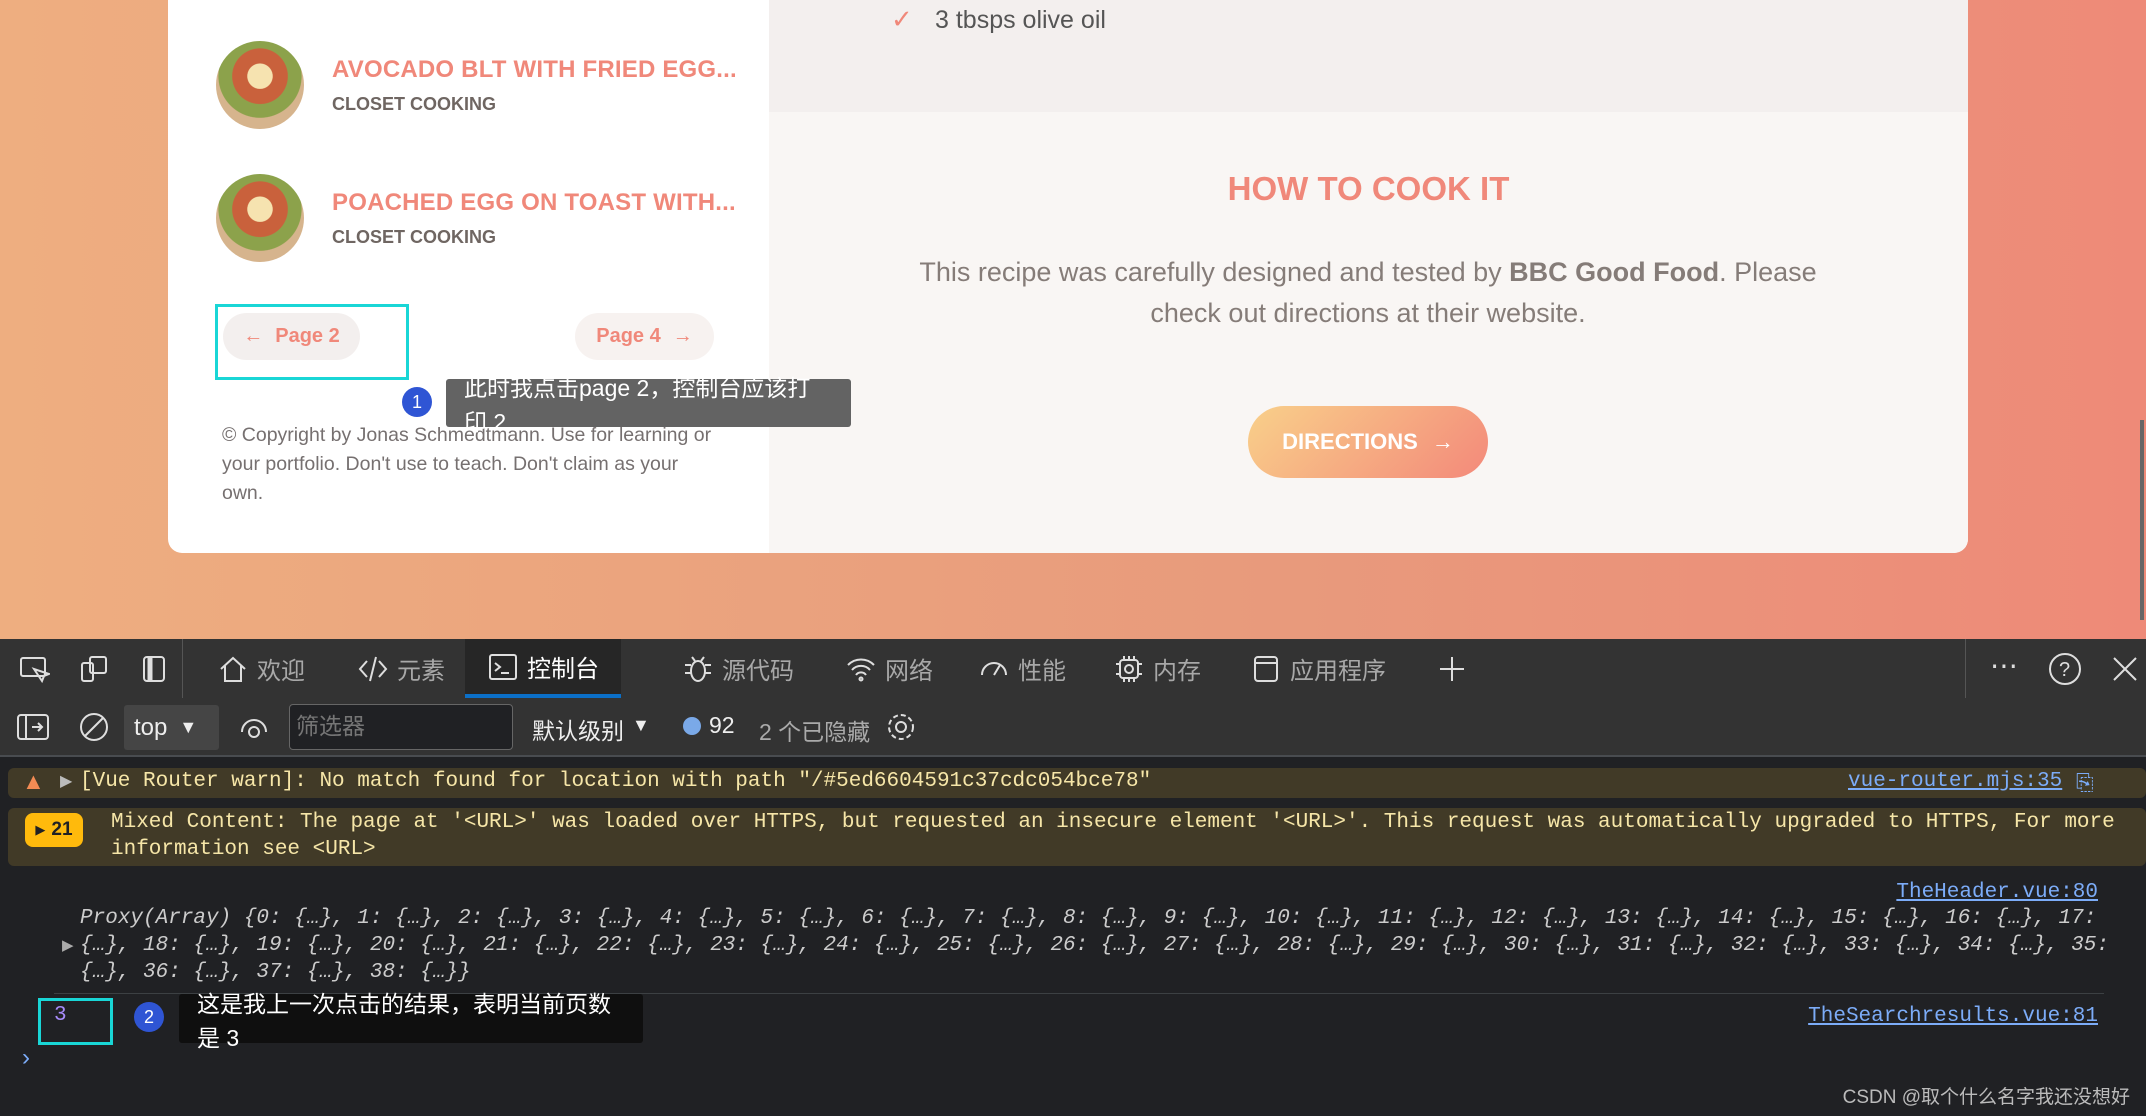 This screenshot has height=1116, width=2146. Describe the element at coordinates (909, 671) in the screenshot. I see `tab-label: 网络` at that location.